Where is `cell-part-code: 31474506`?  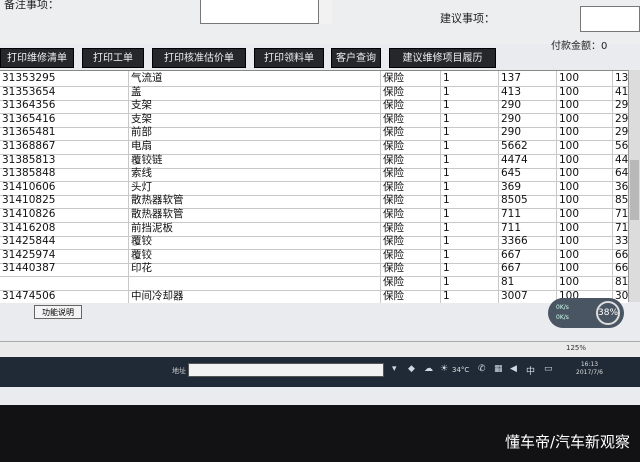
cell-part-code: 31474506 is located at coordinates (29, 295).